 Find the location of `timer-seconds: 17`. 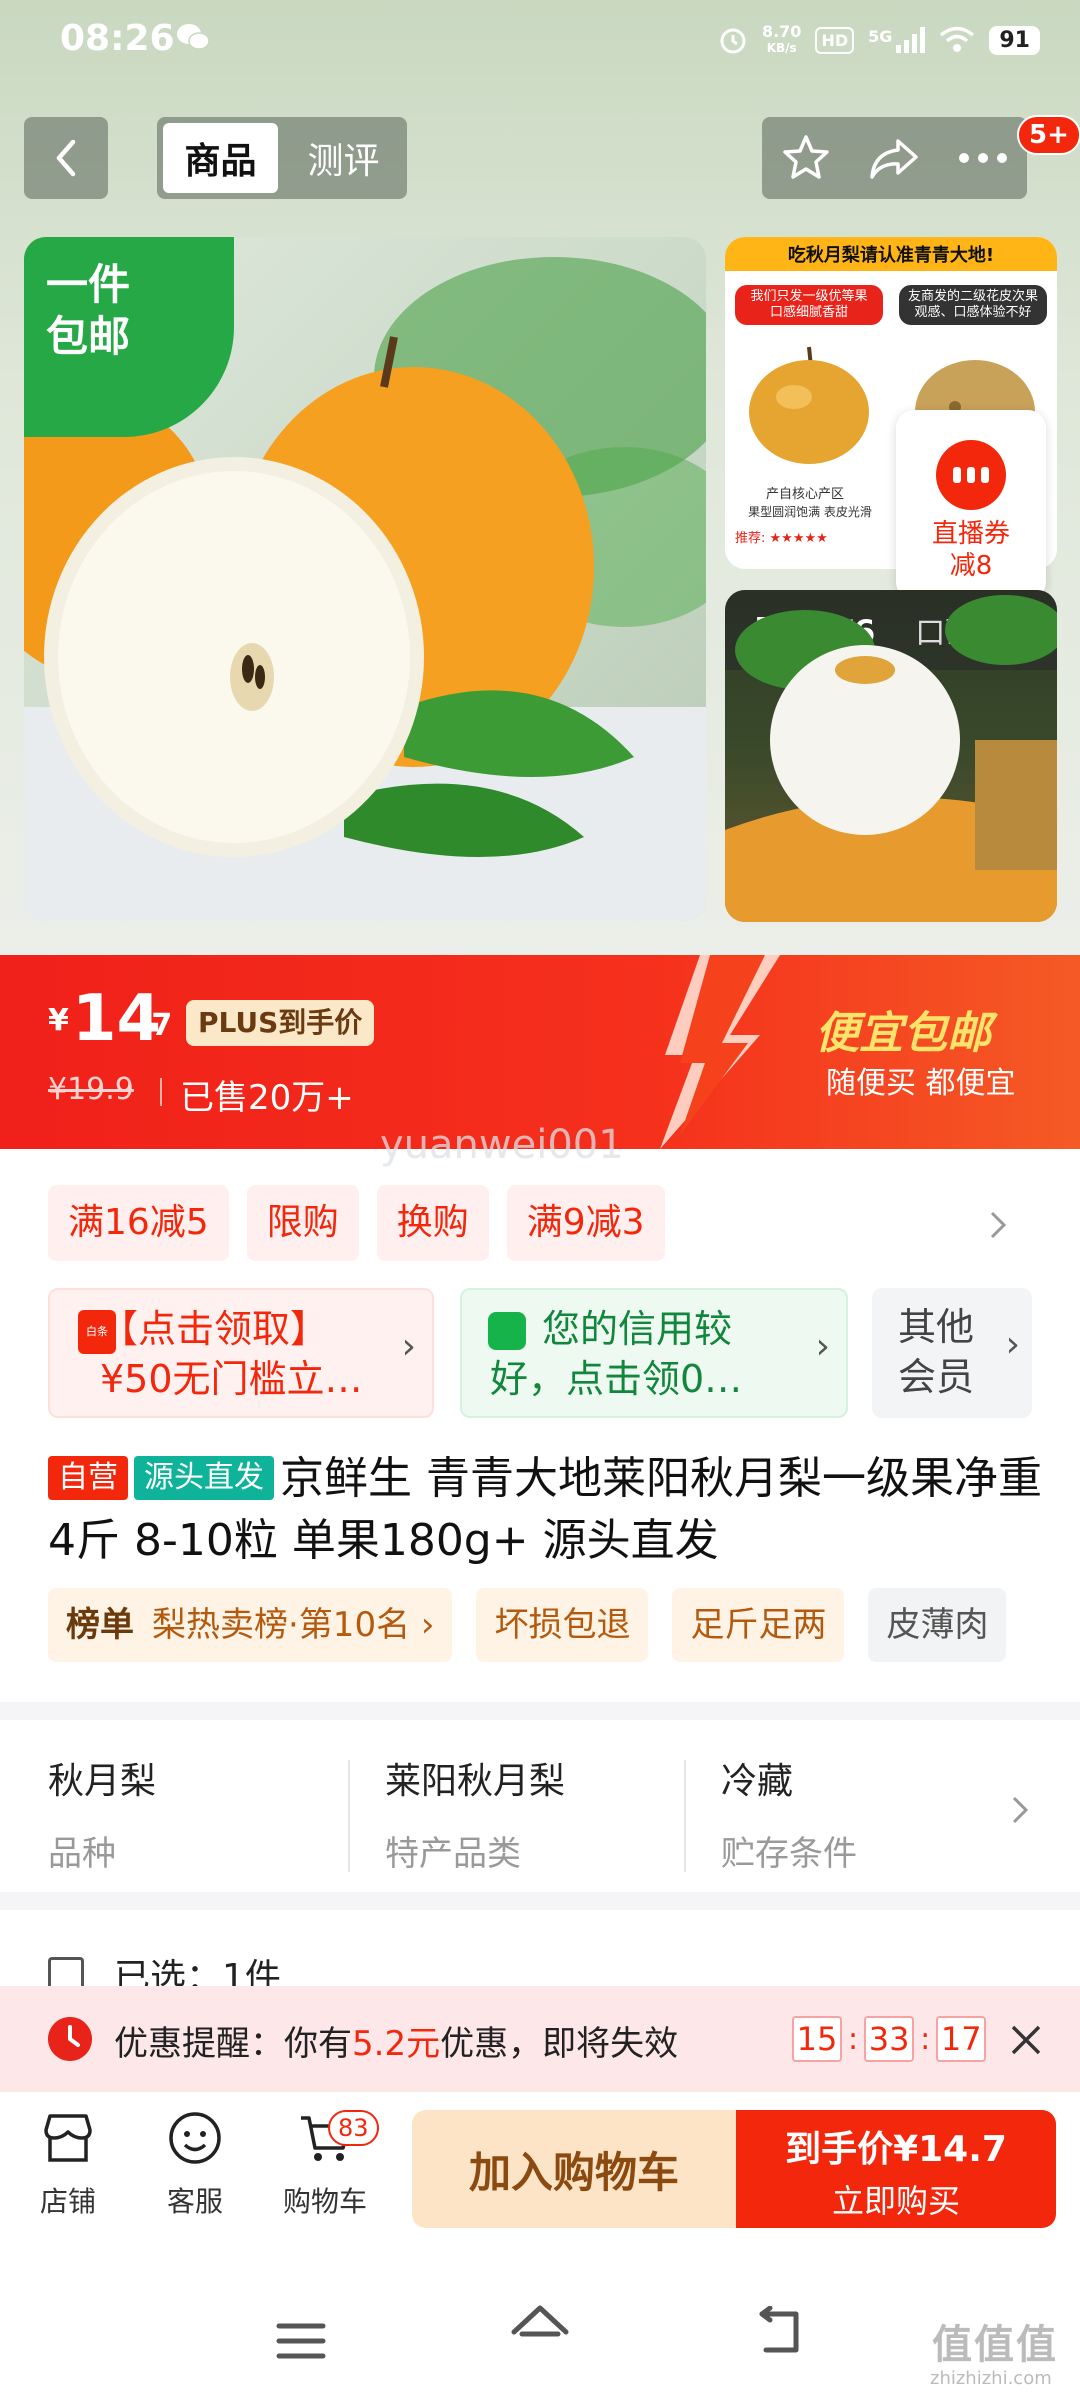

timer-seconds: 17 is located at coordinates (961, 2039).